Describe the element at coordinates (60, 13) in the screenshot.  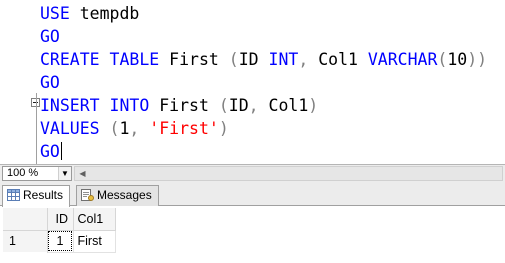
I see `code-token: USE` at that location.